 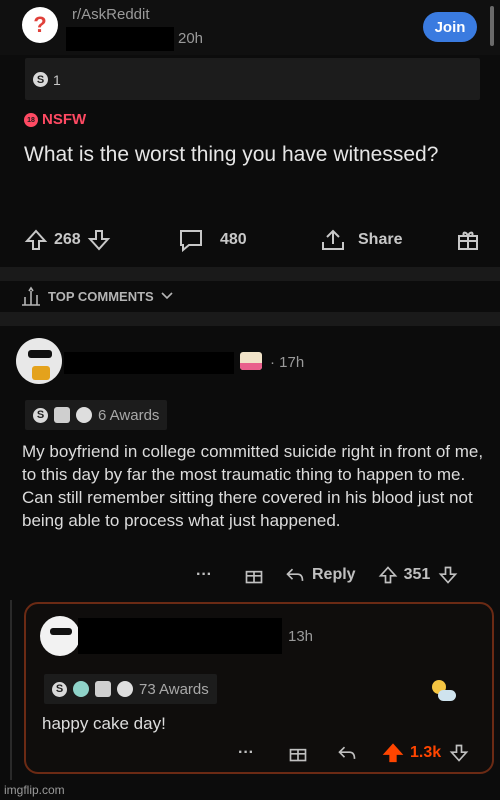 I want to click on reply-score: 1.3k, so click(x=425, y=752).